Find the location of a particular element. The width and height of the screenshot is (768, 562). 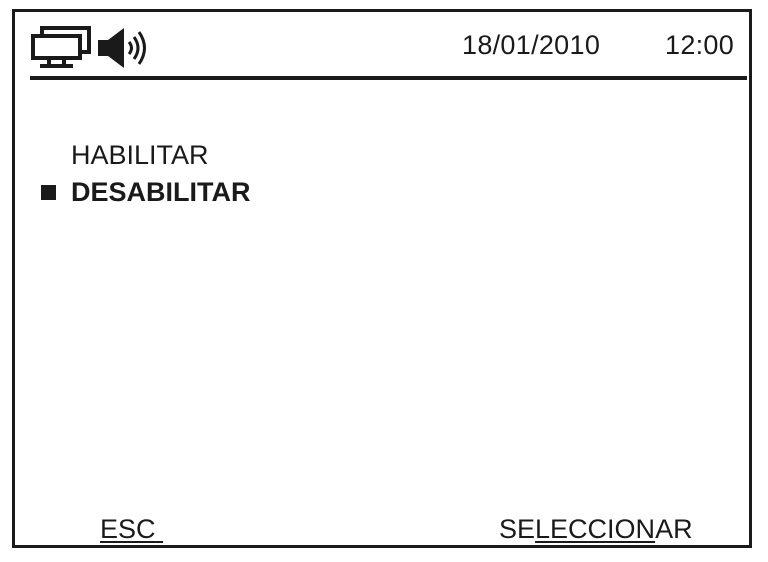

status-icons is located at coordinates (92, 48).